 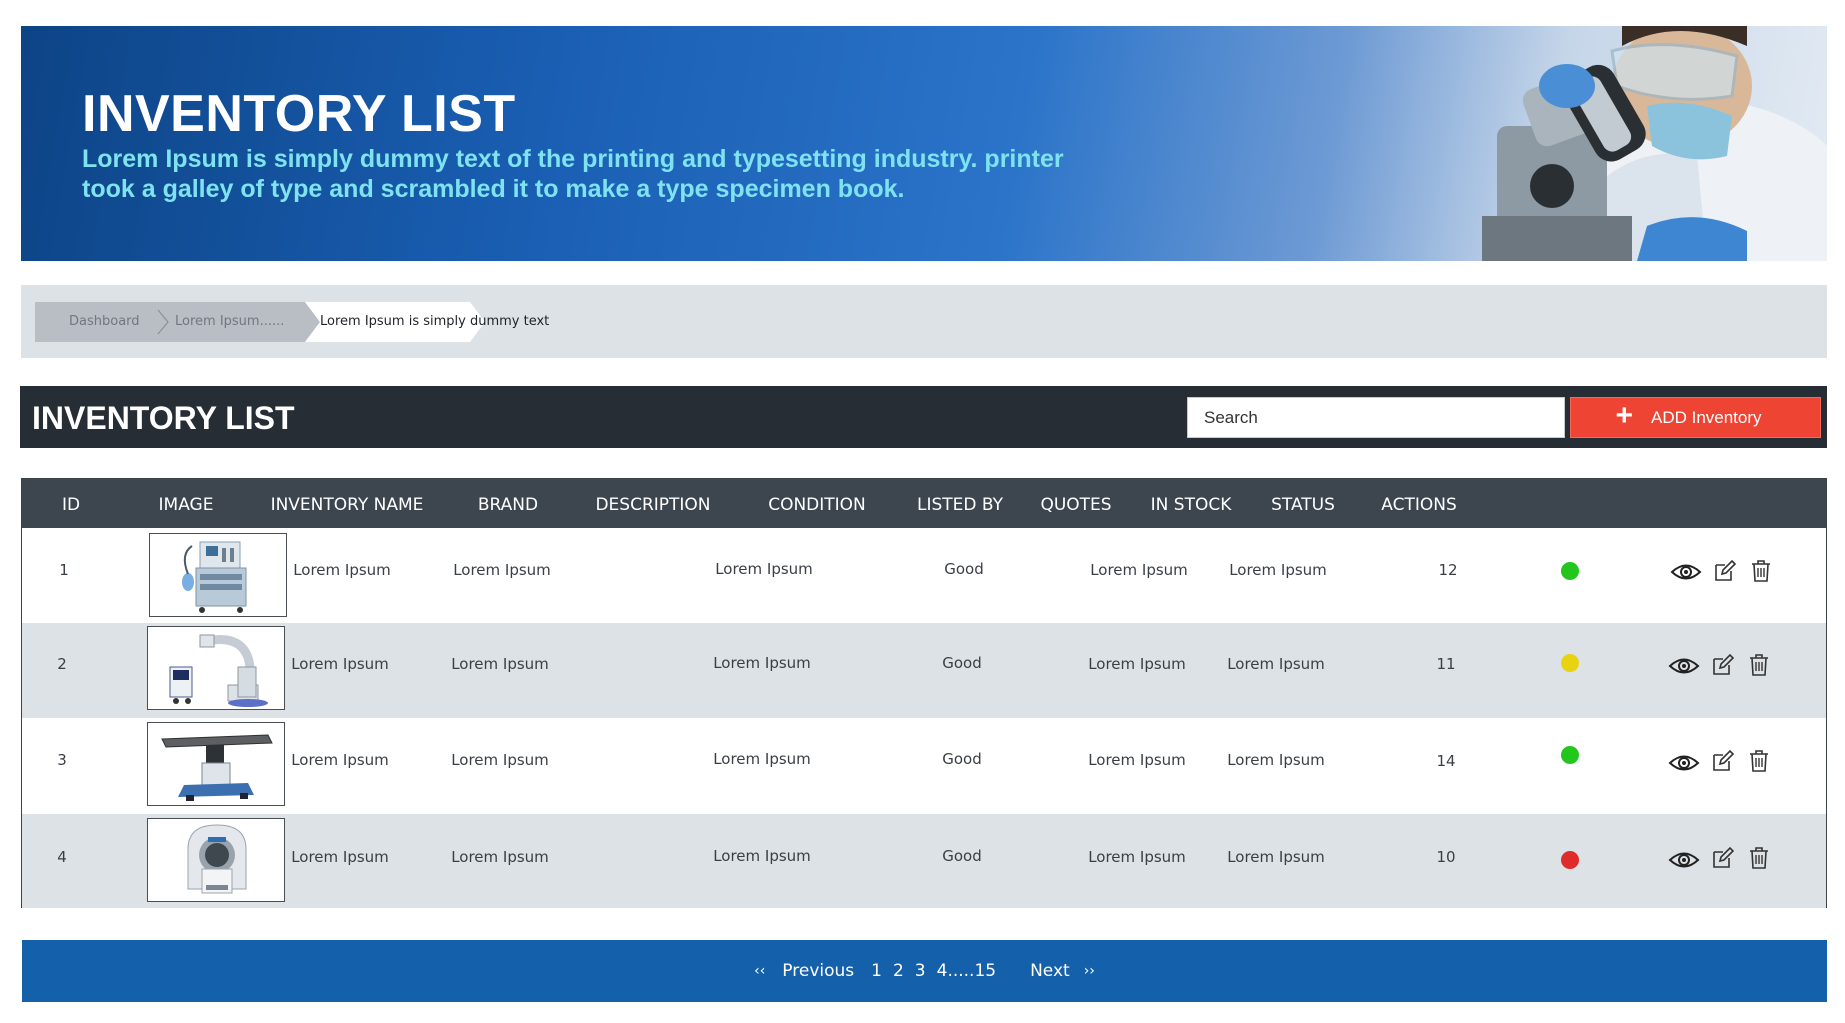 I want to click on search-input, so click(x=1376, y=417).